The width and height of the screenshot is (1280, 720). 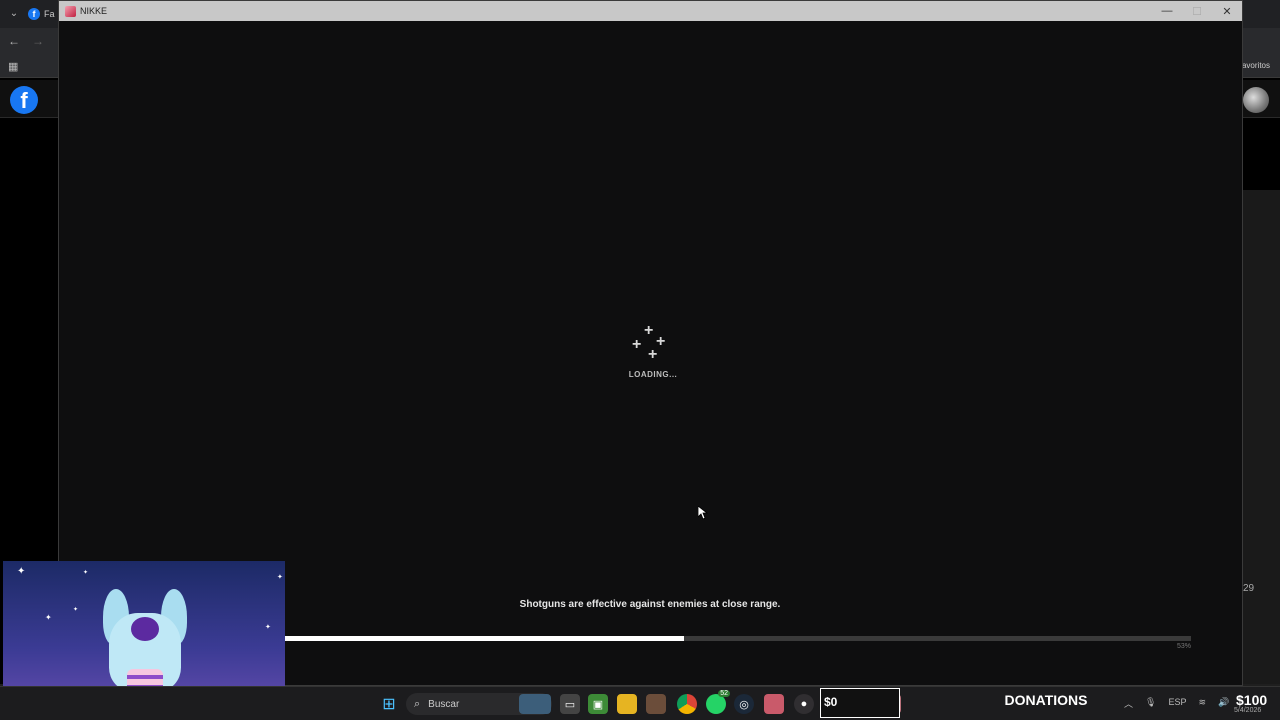 What do you see at coordinates (703, 513) in the screenshot?
I see `mouse-cursor-icon` at bounding box center [703, 513].